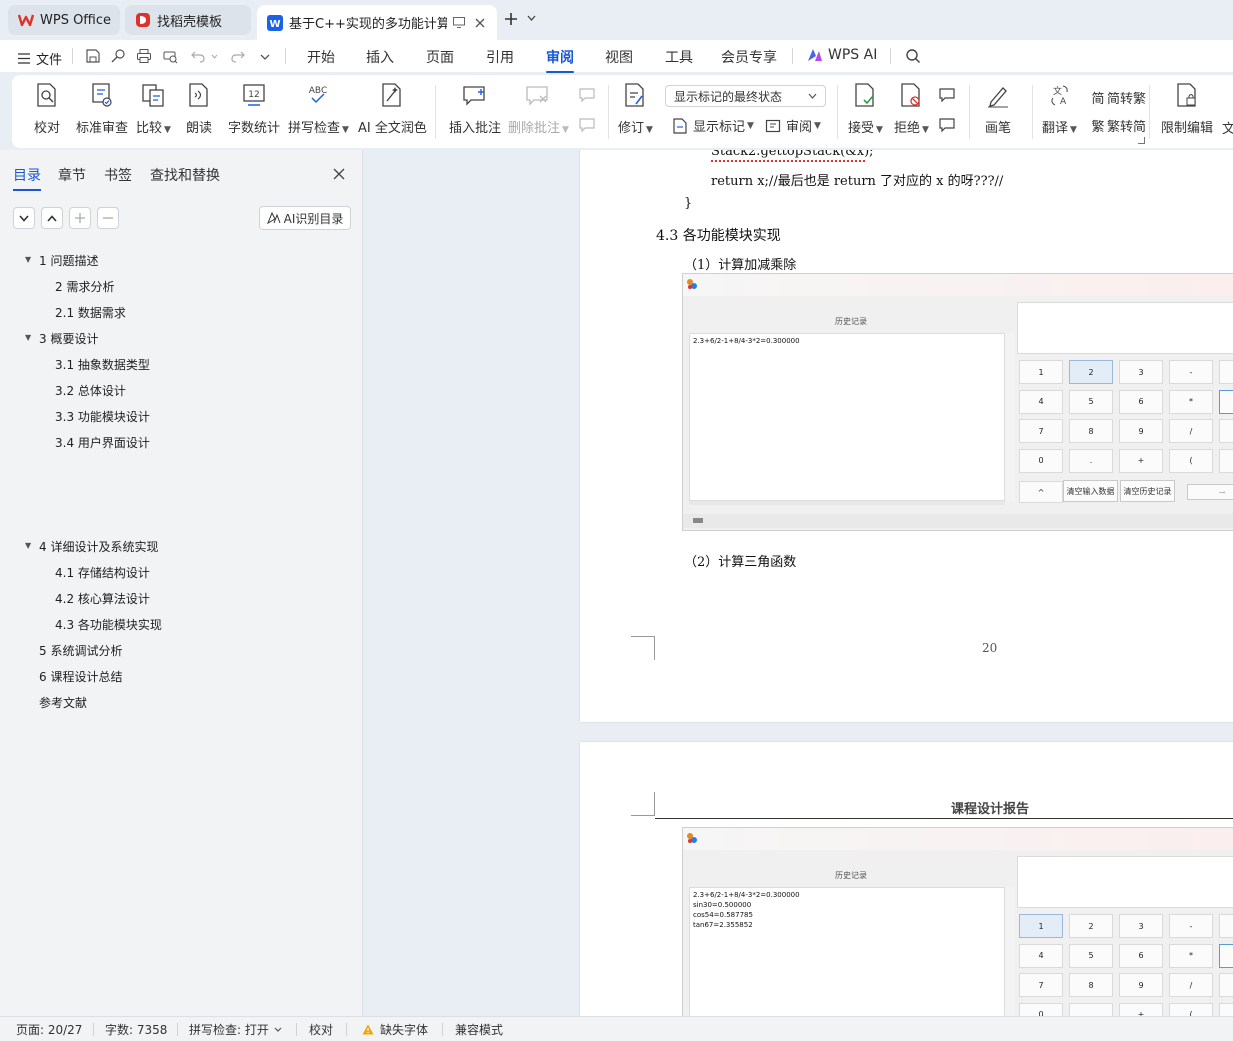  What do you see at coordinates (500, 57) in the screenshot?
I see `menu-references: 引用` at bounding box center [500, 57].